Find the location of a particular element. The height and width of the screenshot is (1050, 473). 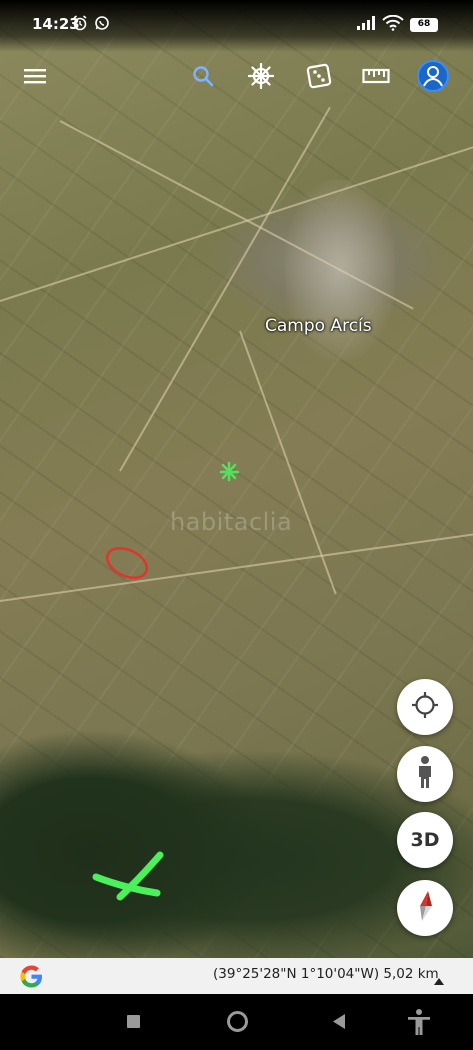

my-location-icon is located at coordinates (425, 707).